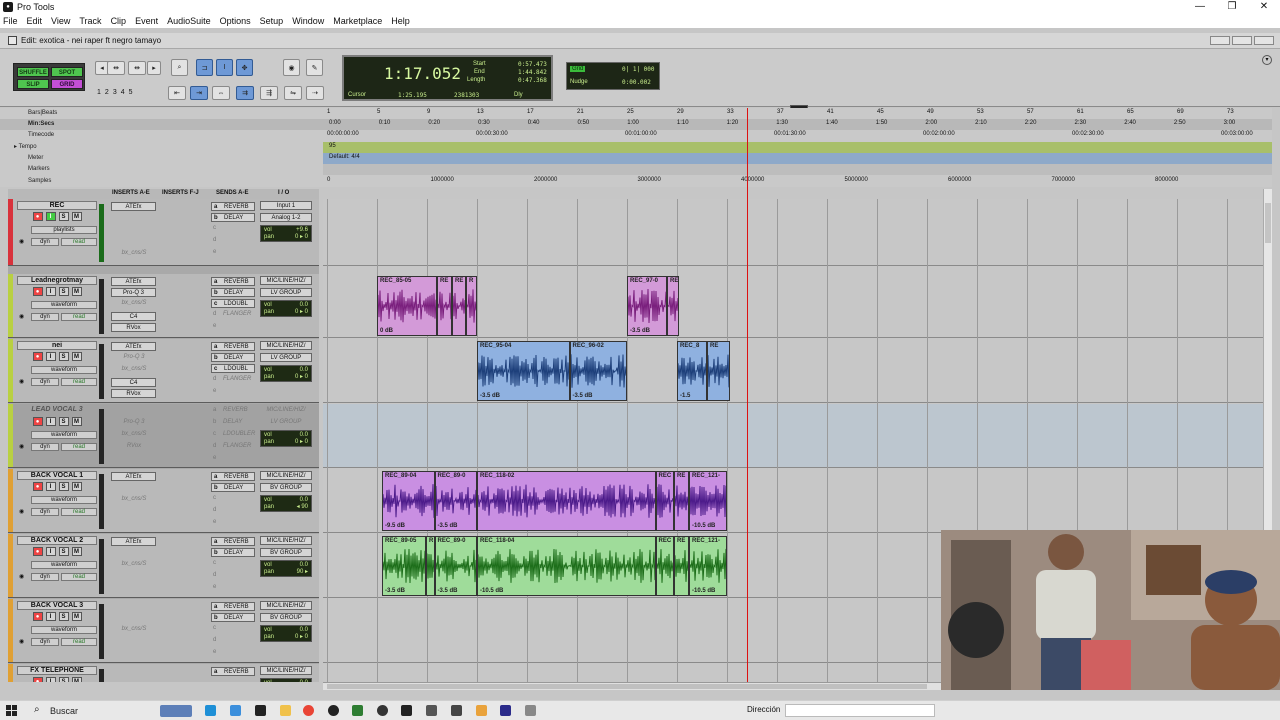 The width and height of the screenshot is (1280, 720). What do you see at coordinates (636, 147) in the screenshot?
I see `tempo-ruler: ▸ Tempo 95` at bounding box center [636, 147].